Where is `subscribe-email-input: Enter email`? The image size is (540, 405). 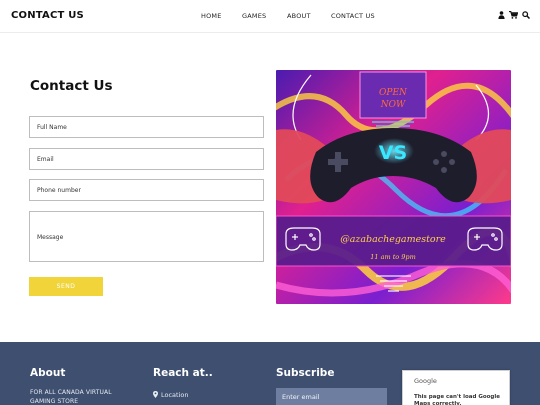 subscribe-email-input: Enter email is located at coordinates (331, 396).